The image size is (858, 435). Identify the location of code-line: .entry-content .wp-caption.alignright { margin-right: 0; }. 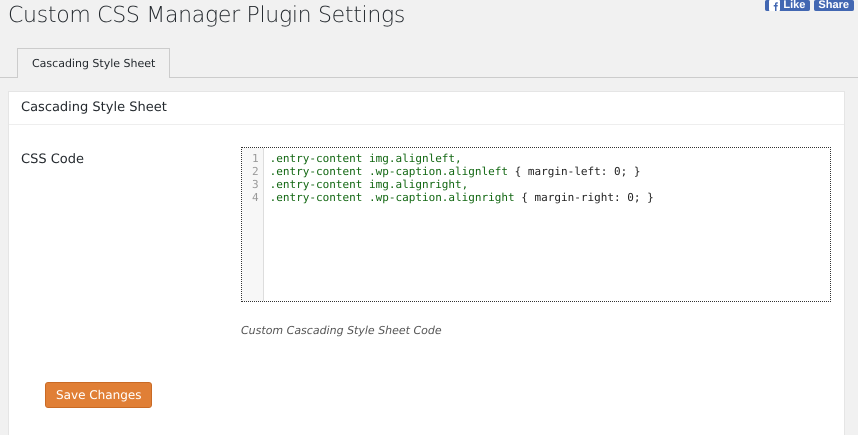
(462, 197).